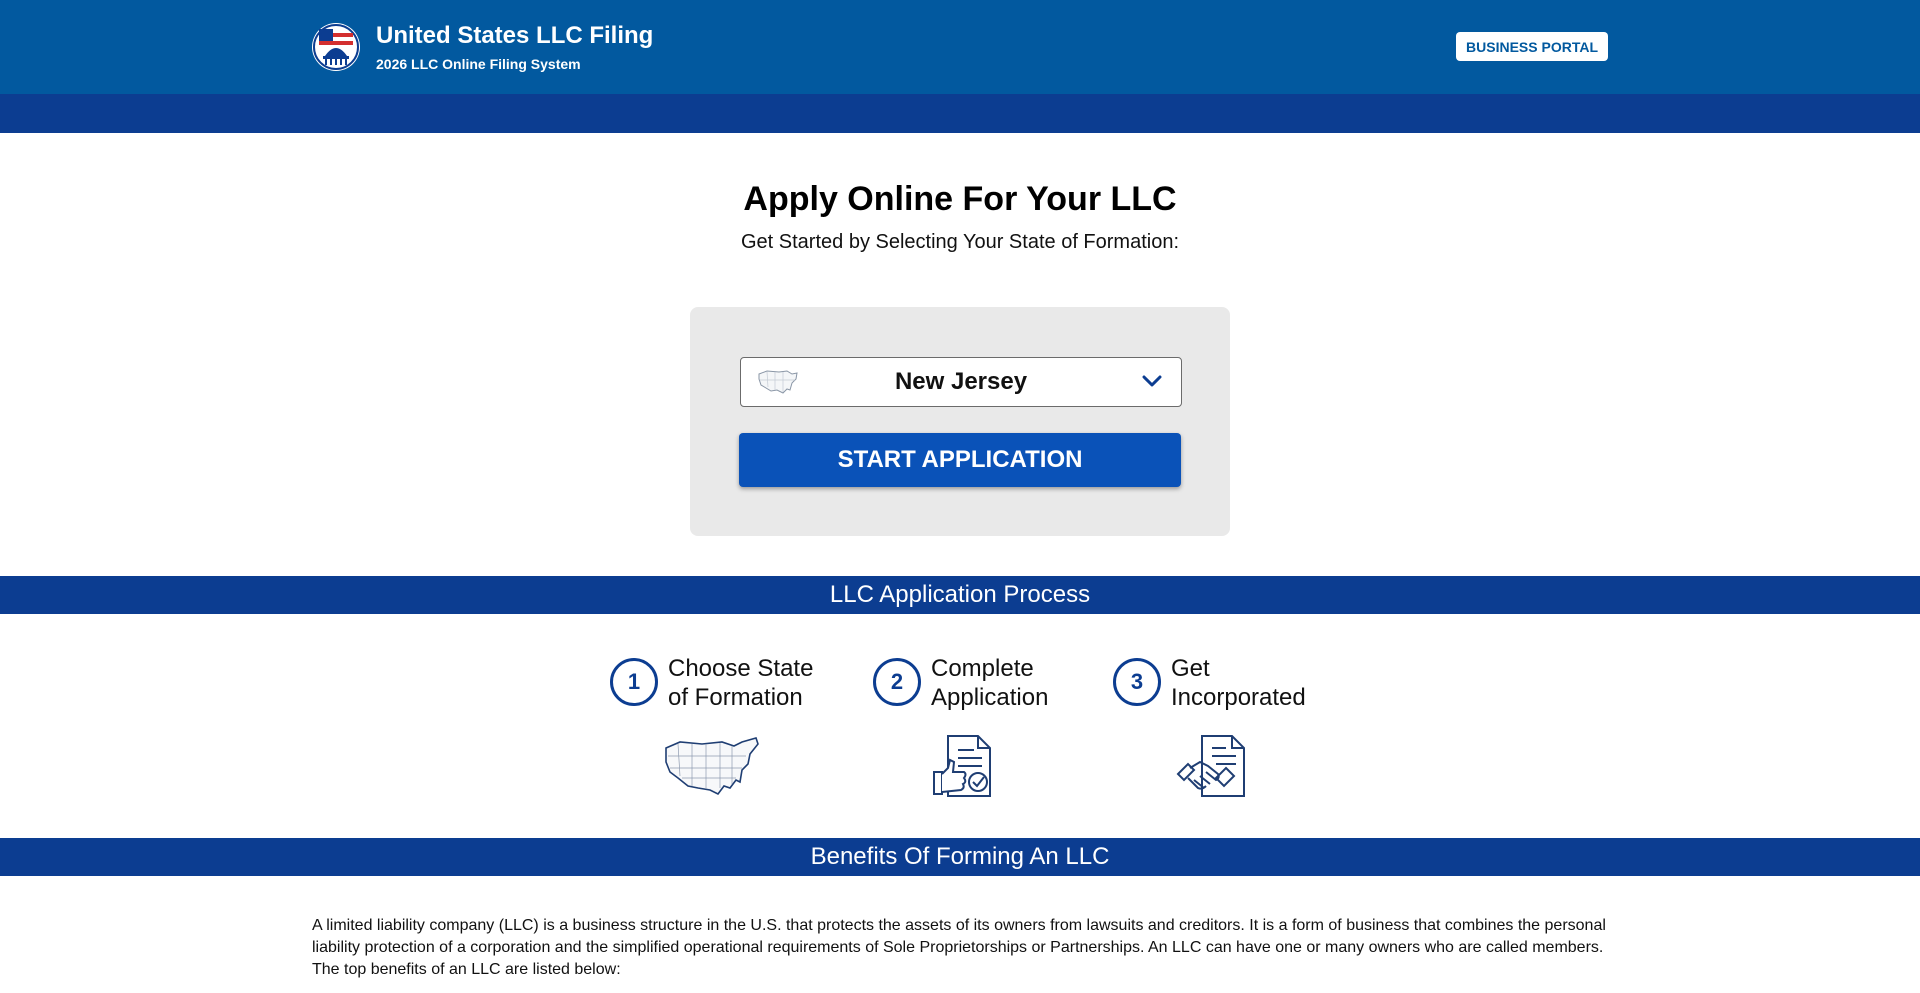  Describe the element at coordinates (1238, 697) in the screenshot. I see `step-title-line2: Incorporated` at that location.